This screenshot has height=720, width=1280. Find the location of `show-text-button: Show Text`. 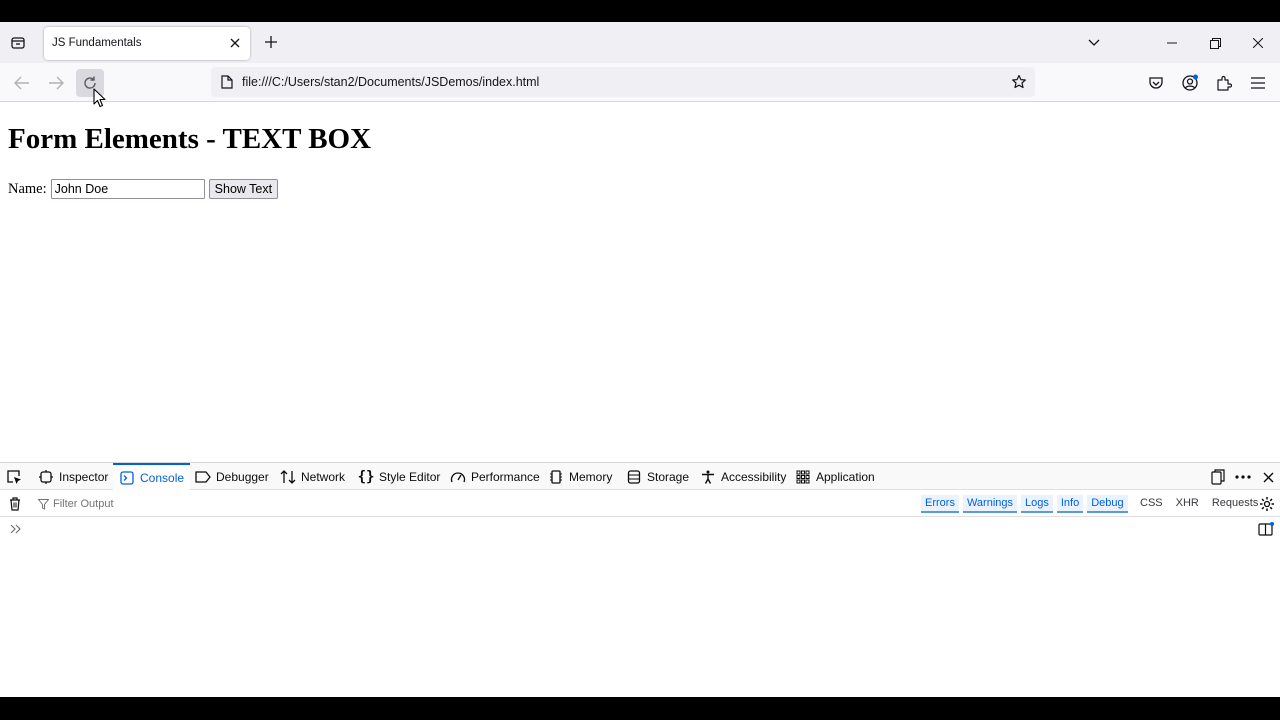

show-text-button: Show Text is located at coordinates (243, 189).